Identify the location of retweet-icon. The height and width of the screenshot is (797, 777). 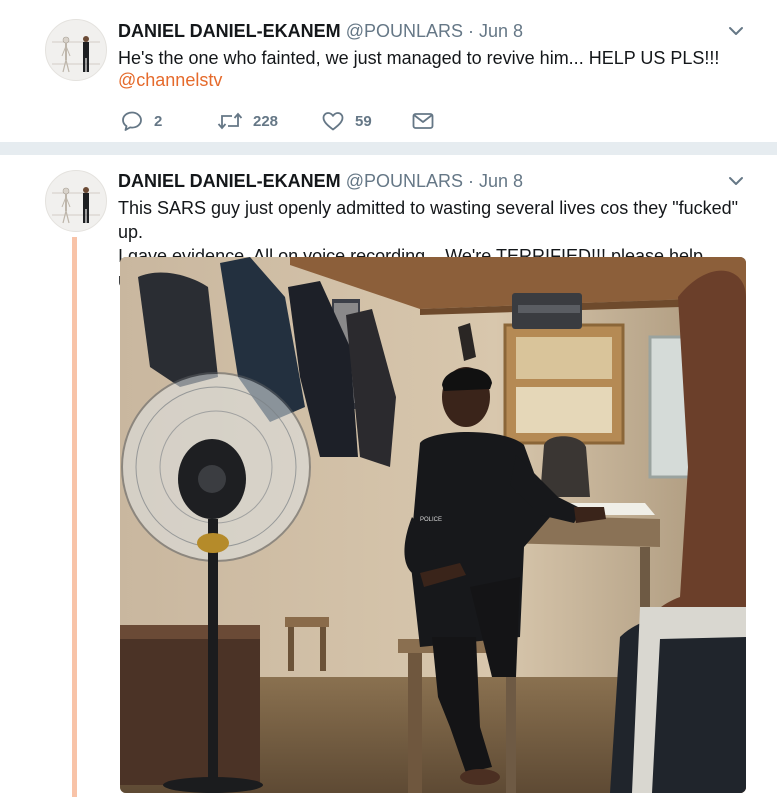
(230, 121).